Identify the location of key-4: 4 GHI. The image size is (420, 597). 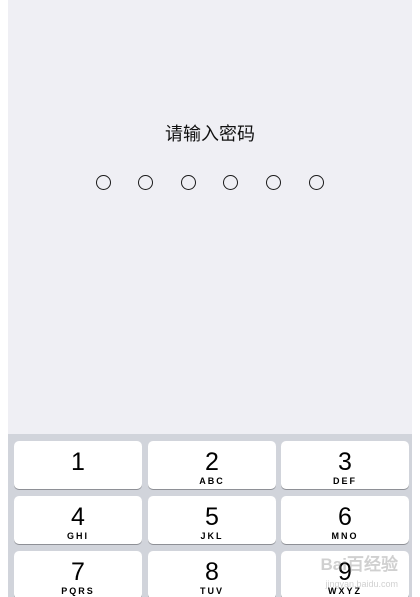
(78, 520).